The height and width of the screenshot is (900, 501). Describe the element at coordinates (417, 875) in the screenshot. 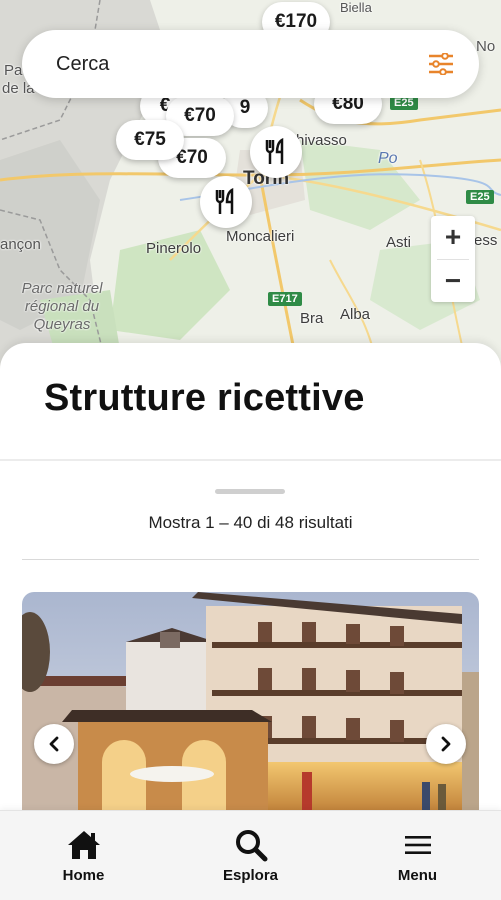

I see `nav-label: Menu` at that location.